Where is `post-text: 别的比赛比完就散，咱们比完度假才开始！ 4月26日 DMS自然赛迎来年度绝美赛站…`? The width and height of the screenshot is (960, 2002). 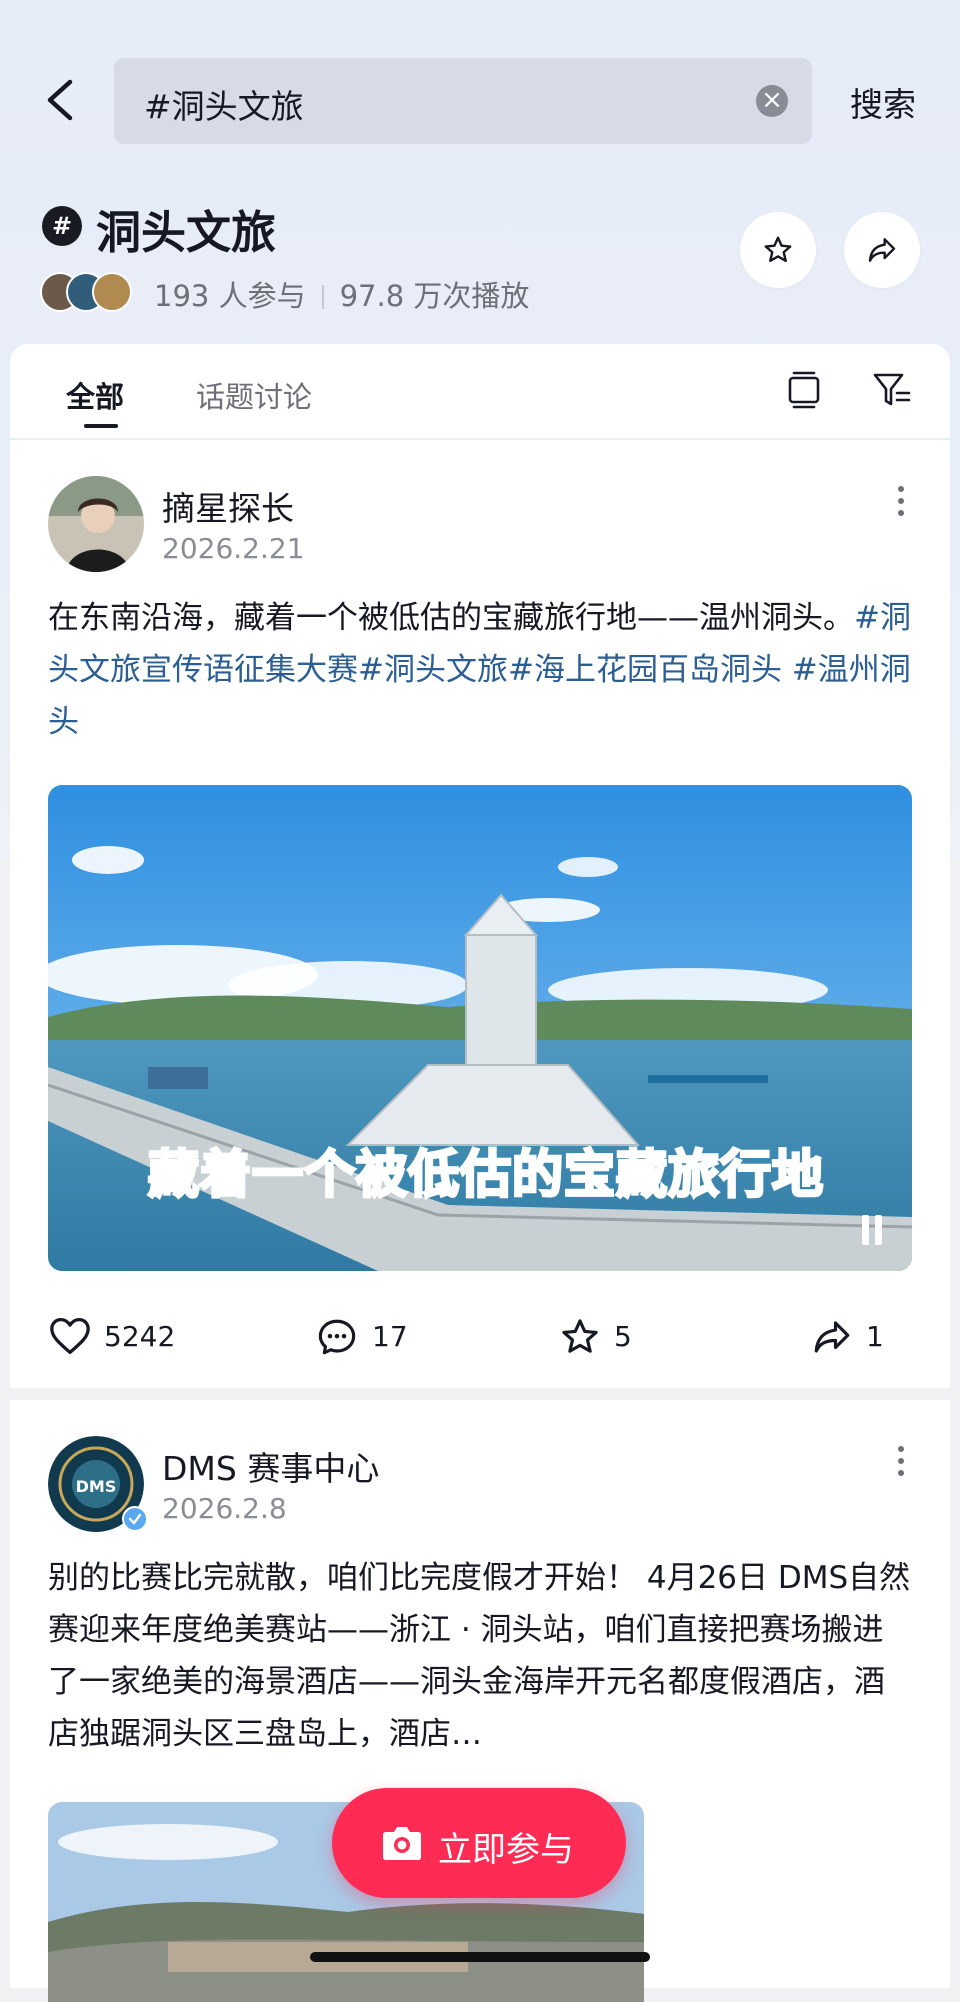 post-text: 别的比赛比完就散，咱们比完度假才开始！ 4月26日 DMS自然赛迎来年度绝美赛站… is located at coordinates (481, 1656).